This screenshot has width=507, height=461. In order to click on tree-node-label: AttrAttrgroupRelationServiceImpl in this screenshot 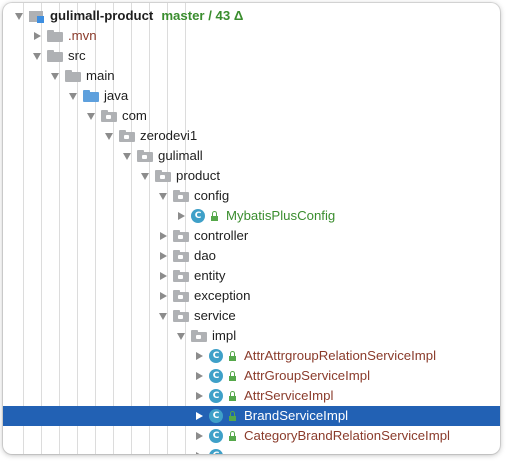, I will do `click(340, 355)`.